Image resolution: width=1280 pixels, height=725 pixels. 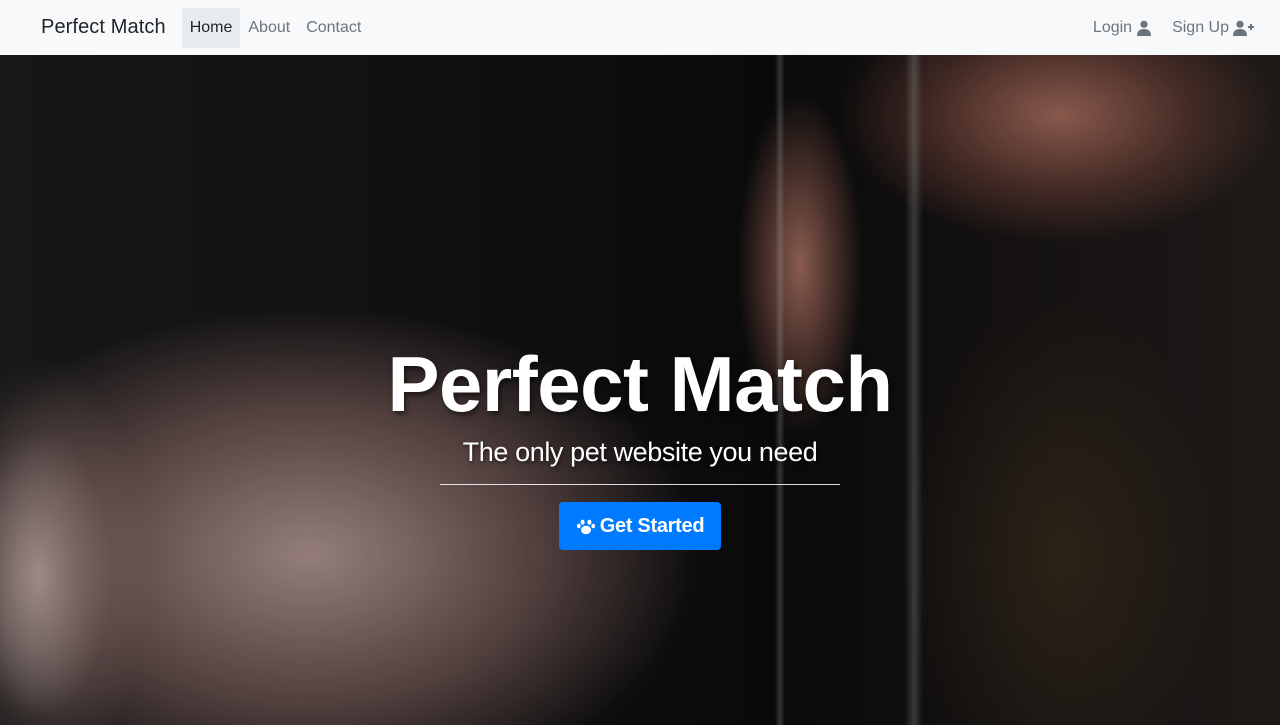 What do you see at coordinates (103, 27) in the screenshot?
I see `brand-logo-link: Perfect Match` at bounding box center [103, 27].